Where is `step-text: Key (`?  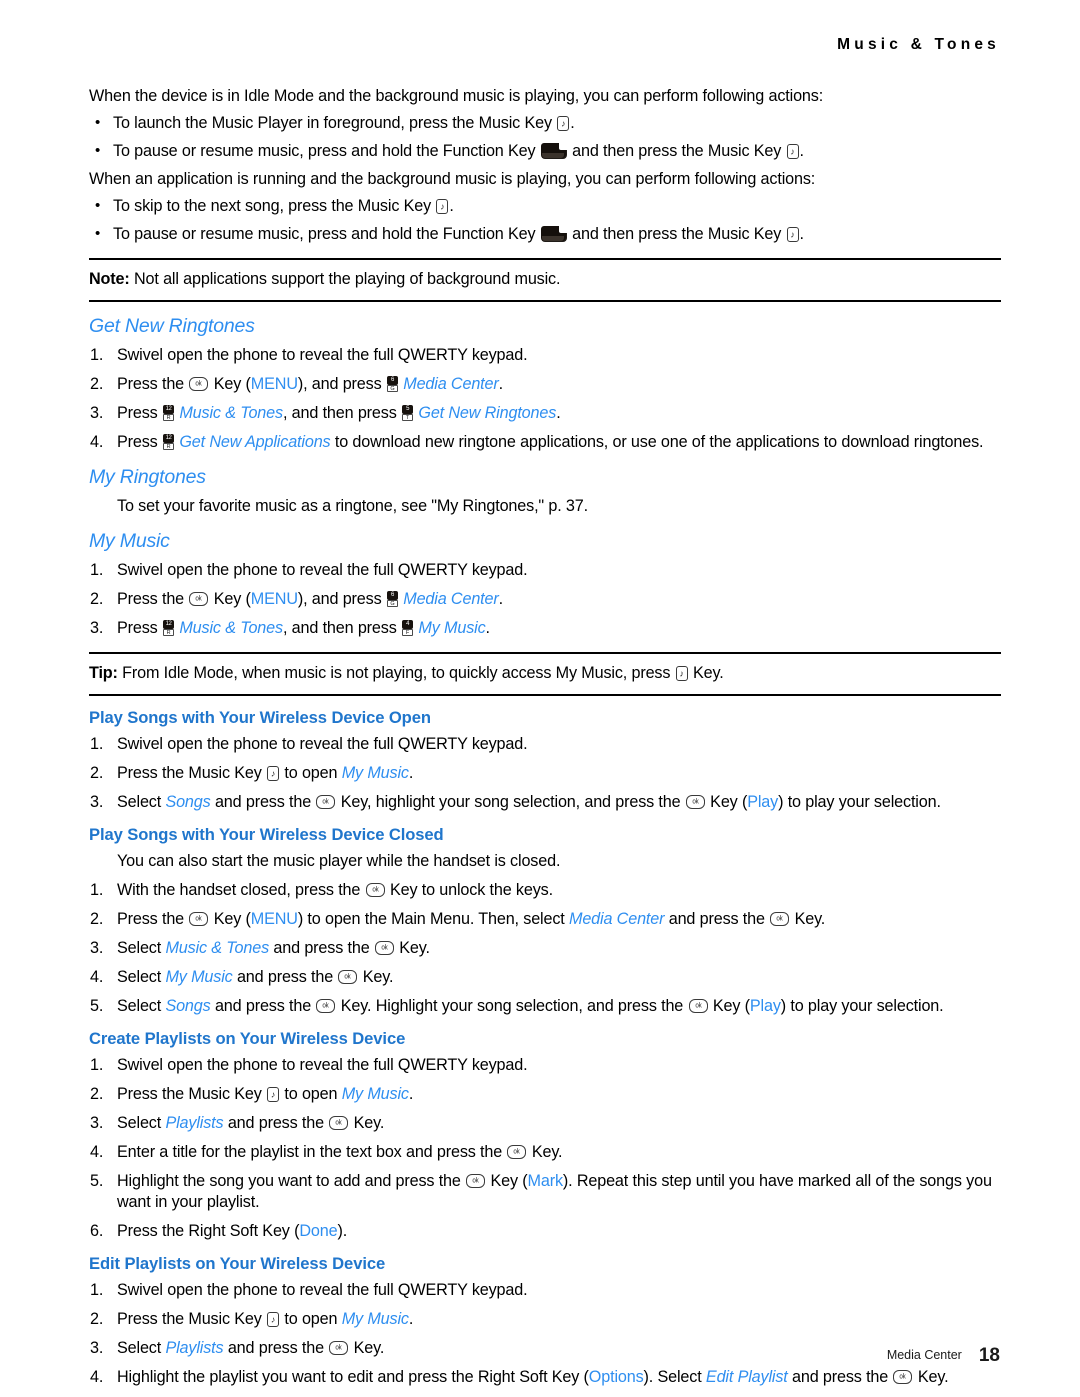
step-text: Key ( is located at coordinates (232, 384).